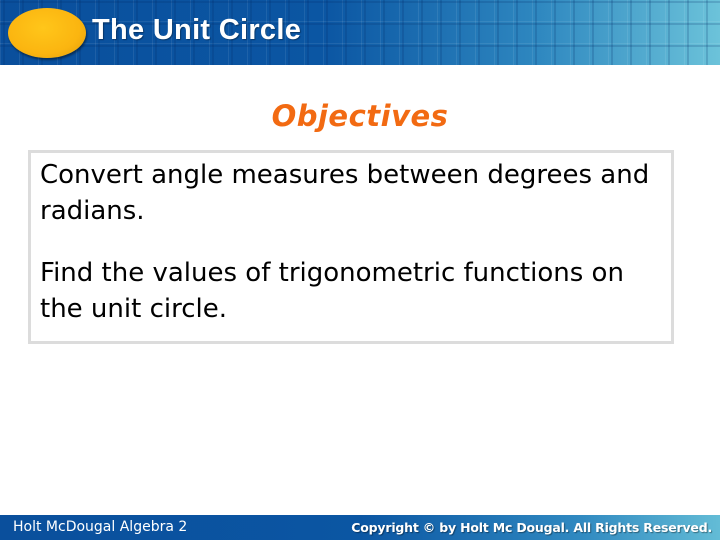 The width and height of the screenshot is (720, 540). Describe the element at coordinates (197, 30) in the screenshot. I see `lesson-title: The Unit Circle` at that location.